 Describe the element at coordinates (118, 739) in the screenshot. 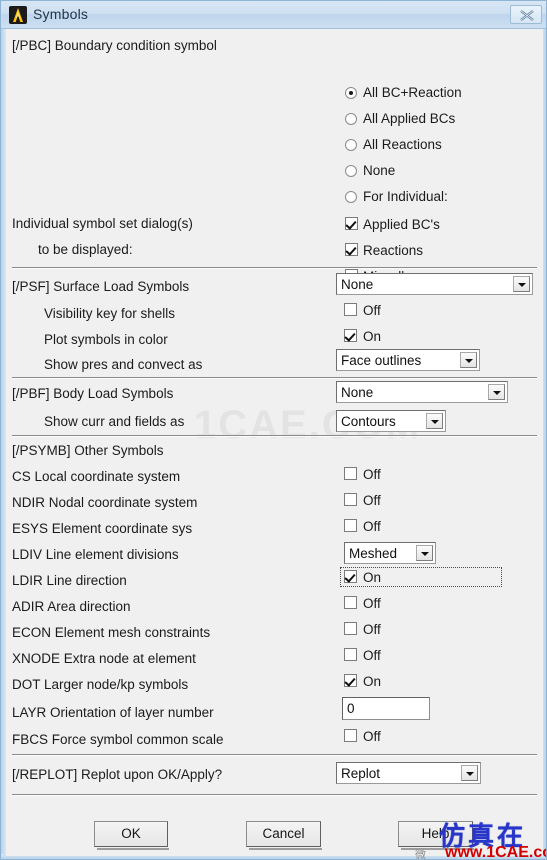

I see `psymb-row-label-10: FBCS Force symbol common scale` at that location.